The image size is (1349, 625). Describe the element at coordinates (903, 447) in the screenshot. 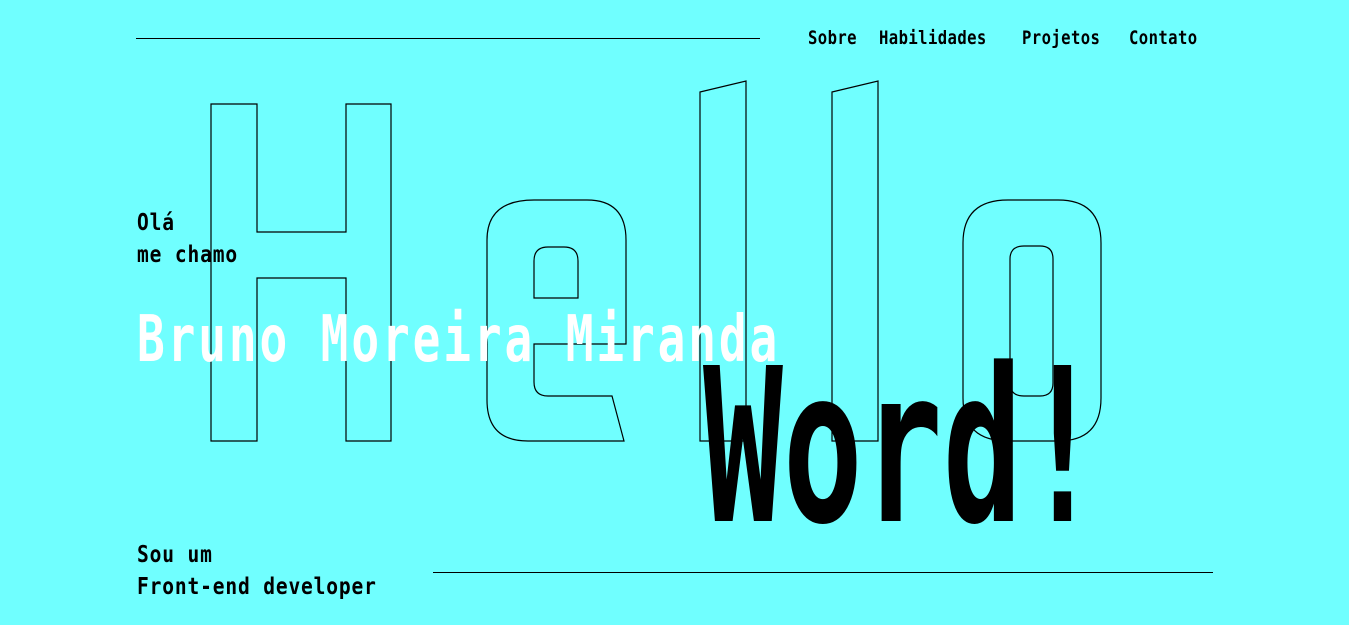

I see `headline-word: Word!` at that location.